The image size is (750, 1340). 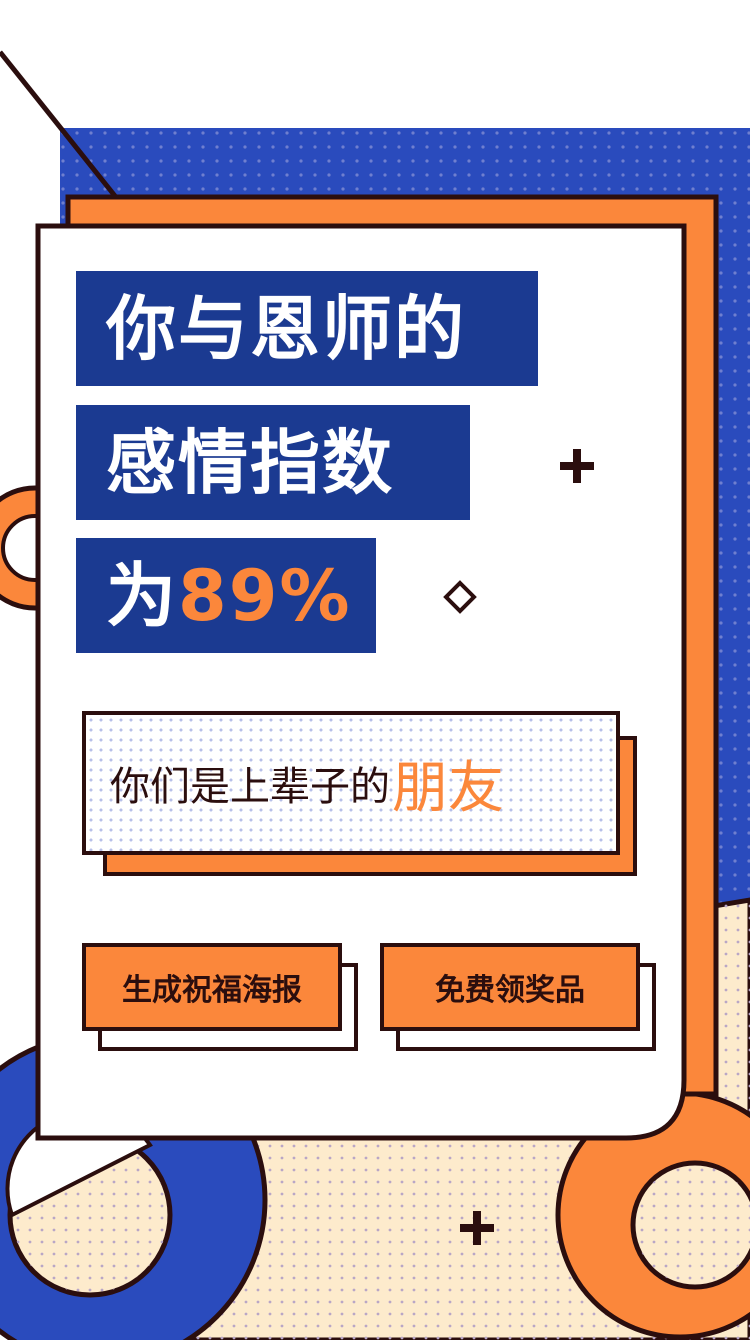 What do you see at coordinates (142, 595) in the screenshot?
I see `headline-line-3-prefix: 为` at bounding box center [142, 595].